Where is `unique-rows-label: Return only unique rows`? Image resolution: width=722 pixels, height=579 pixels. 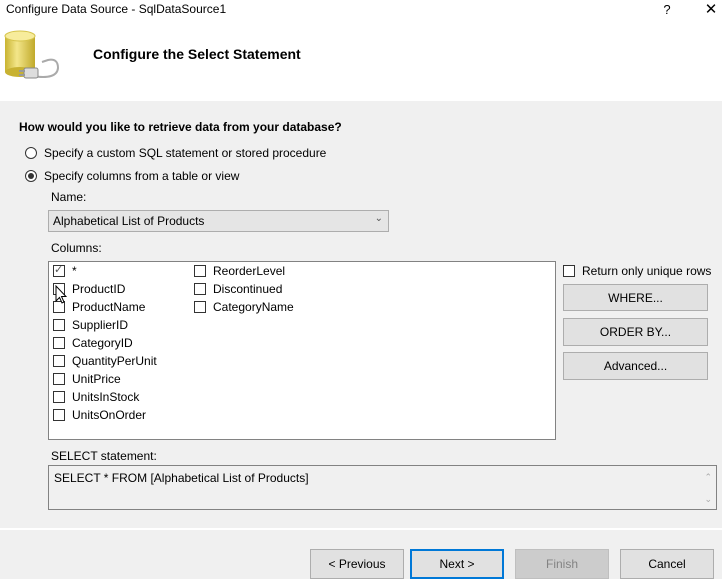
unique-rows-label: Return only unique rows is located at coordinates (647, 271).